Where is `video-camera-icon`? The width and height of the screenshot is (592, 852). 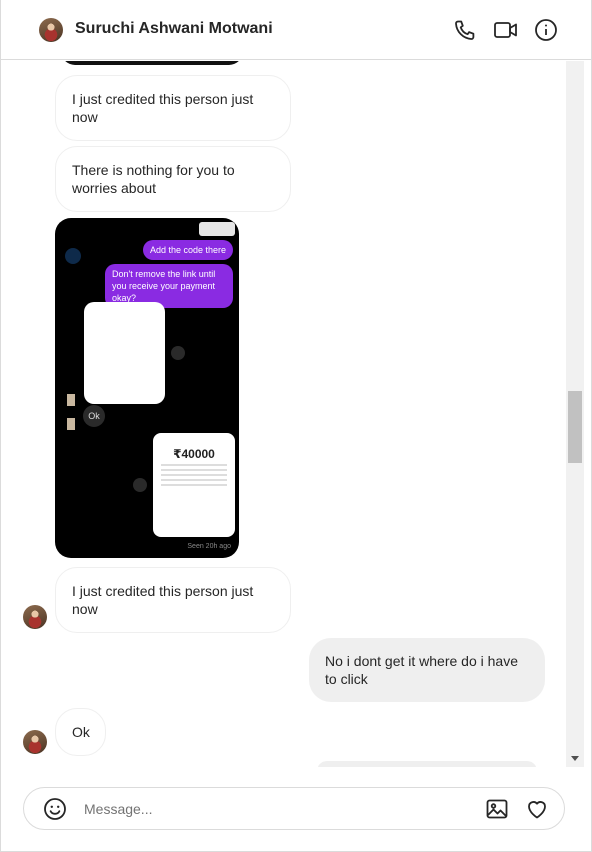
video-camera-icon is located at coordinates (506, 30).